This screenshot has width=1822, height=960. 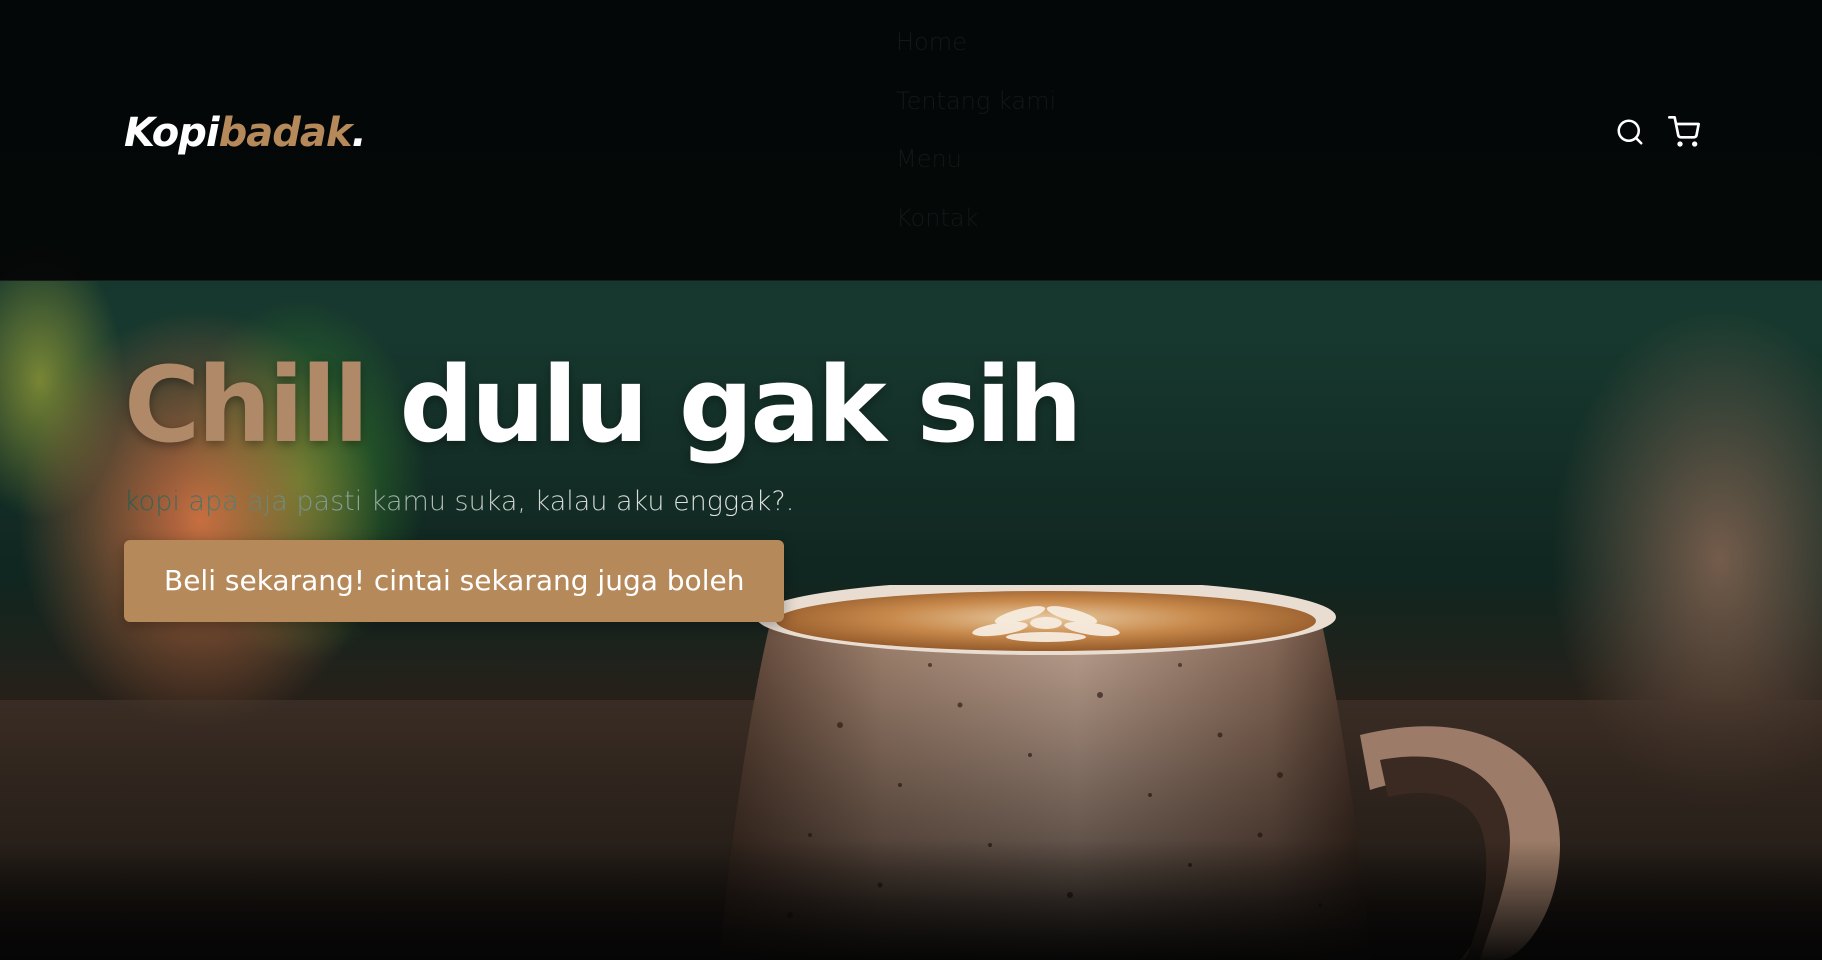 I want to click on hero-title-accent: Chill, so click(x=246, y=405).